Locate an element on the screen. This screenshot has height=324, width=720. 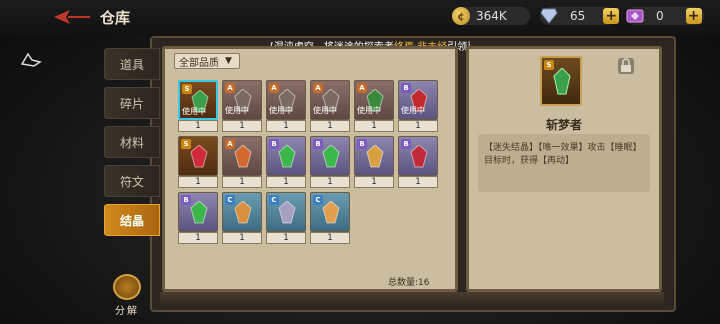
add-tickets-button: + is located at coordinates (693, 16).